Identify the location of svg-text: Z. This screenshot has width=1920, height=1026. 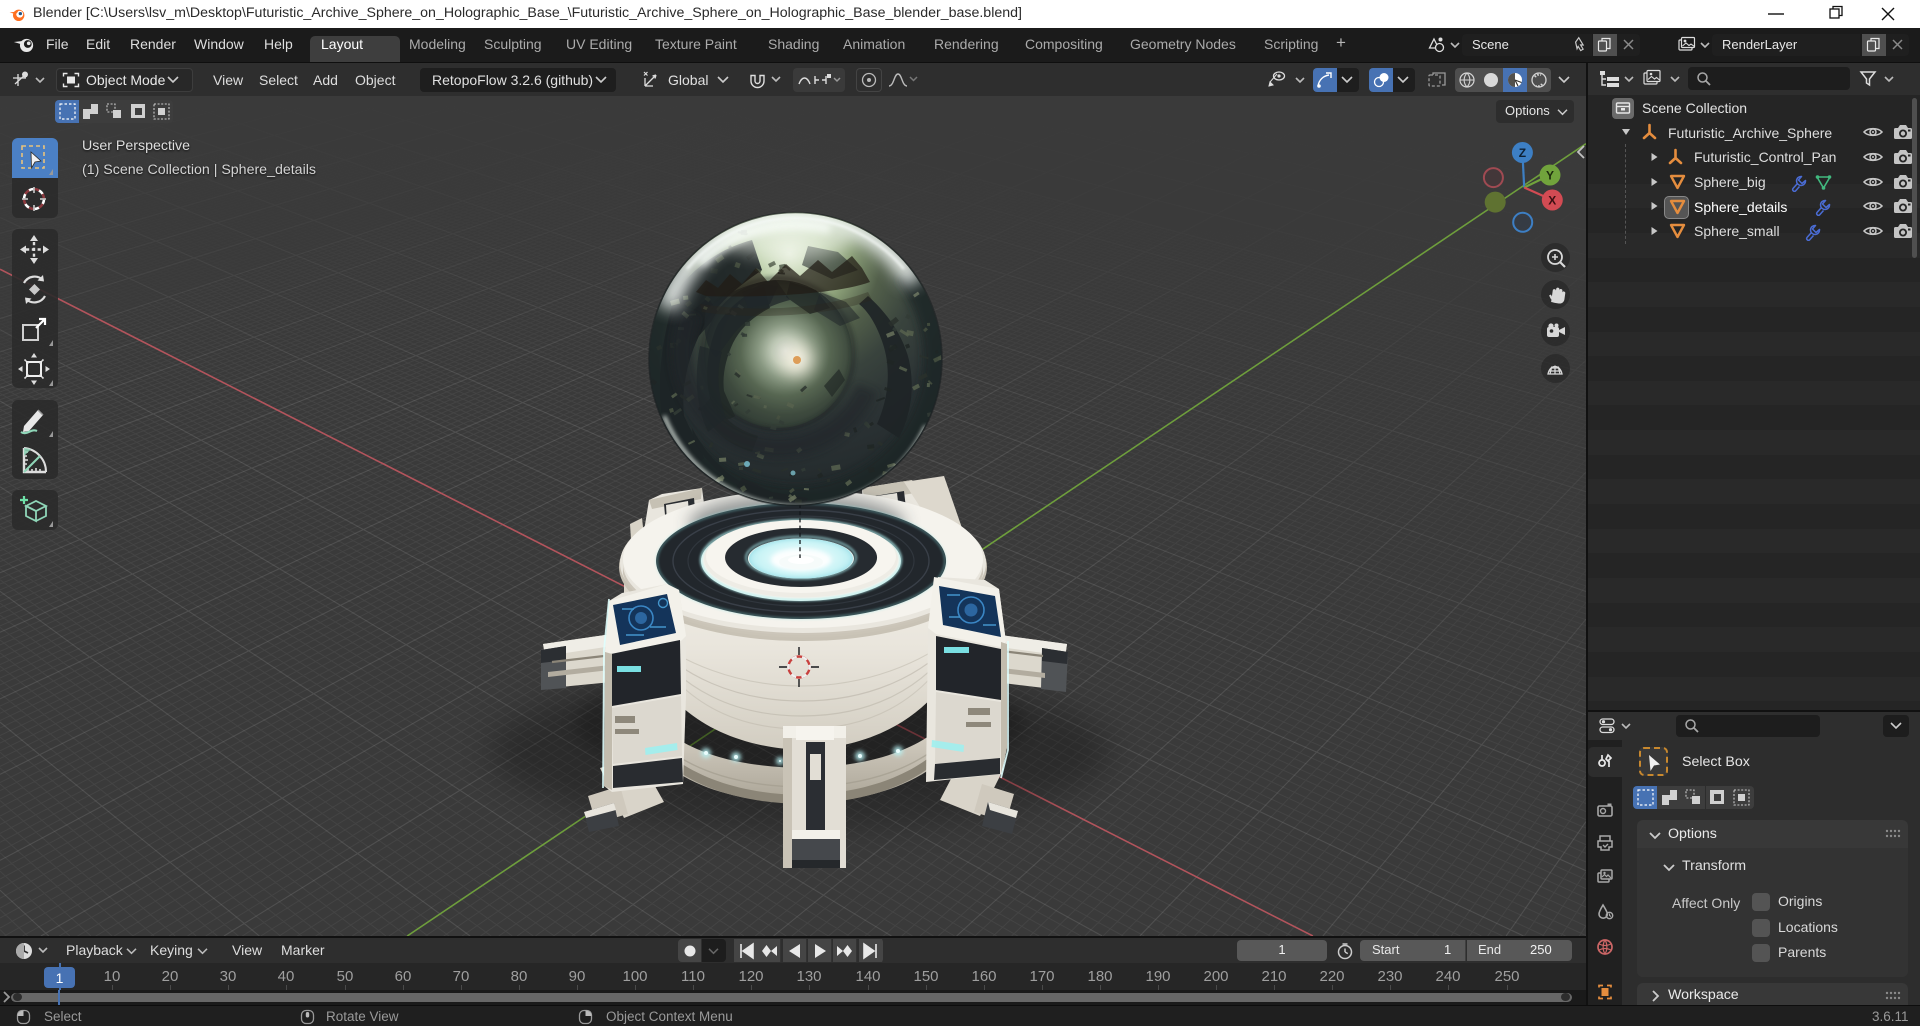
(1522, 153).